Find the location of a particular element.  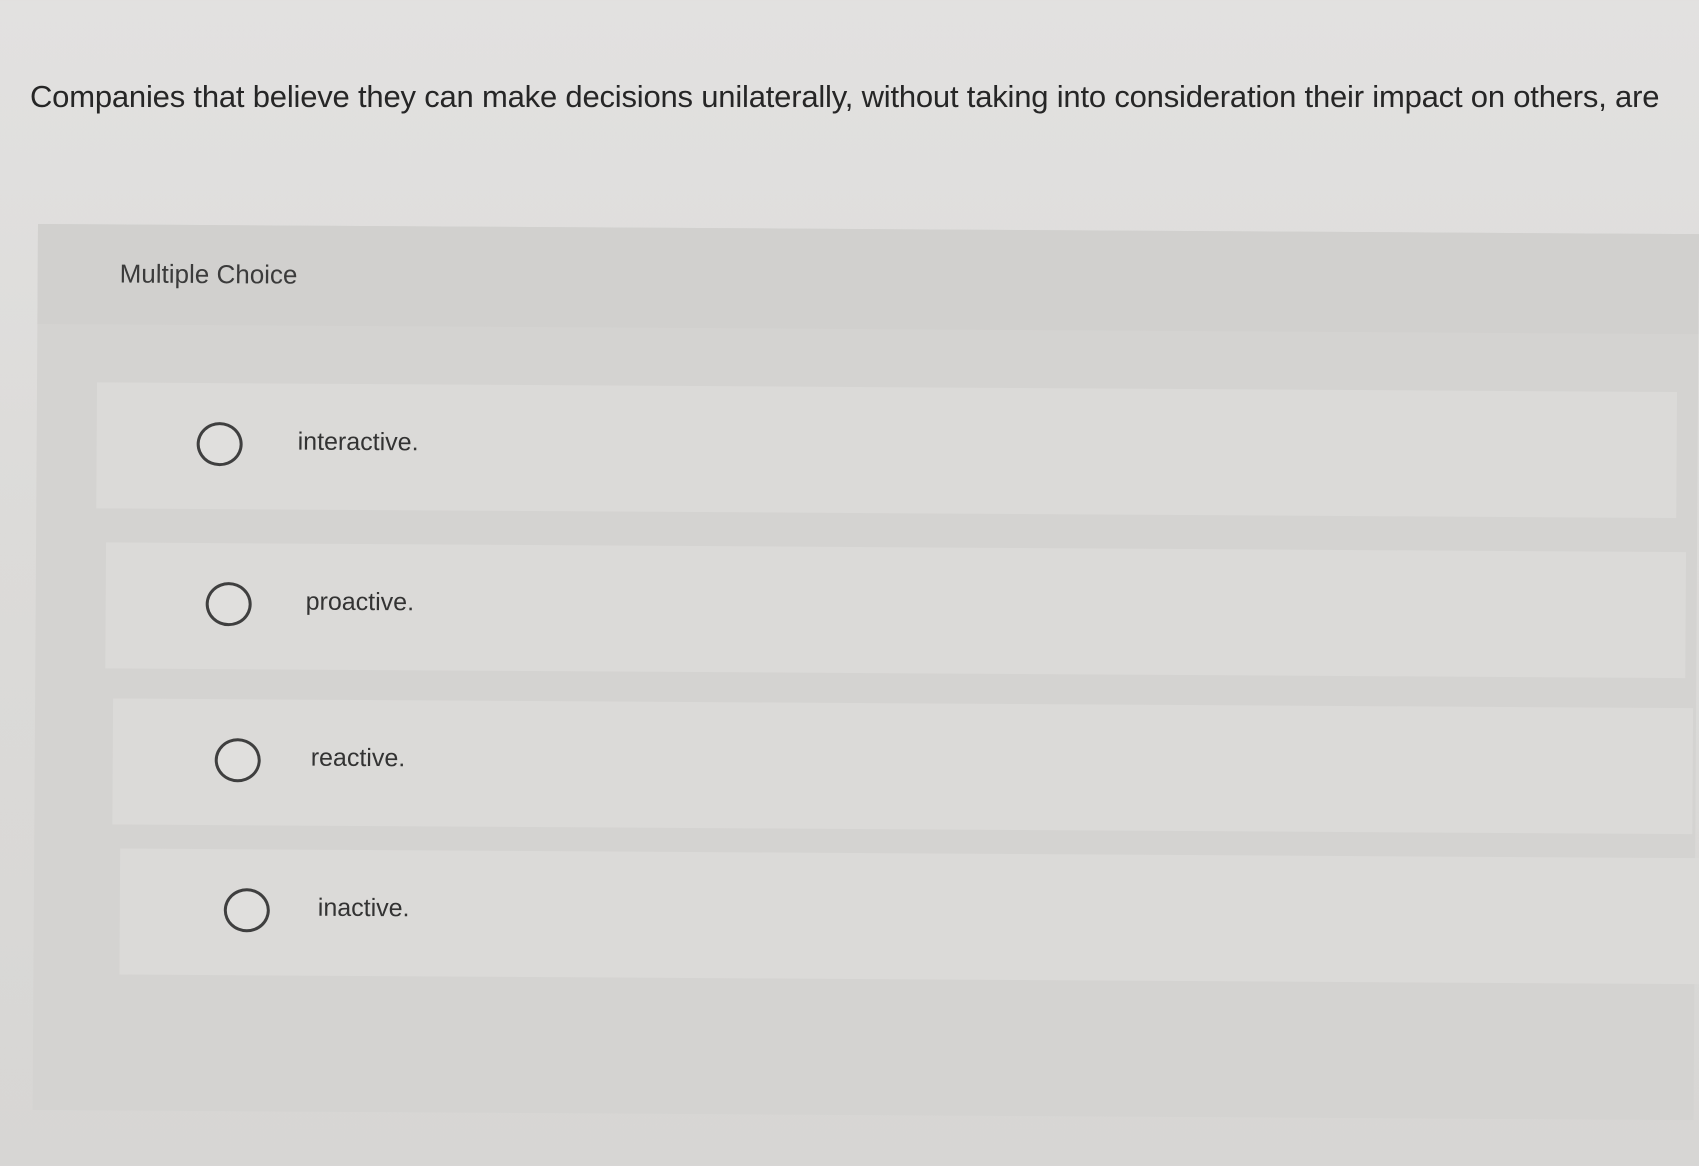

option-label: inactive. is located at coordinates (364, 909).